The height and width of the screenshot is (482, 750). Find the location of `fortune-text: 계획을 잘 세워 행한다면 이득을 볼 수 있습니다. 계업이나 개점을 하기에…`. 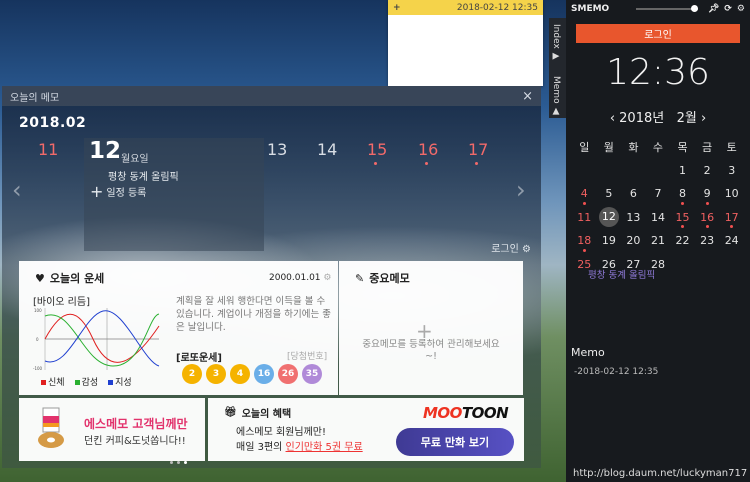

fortune-text: 계획을 잘 세워 행한다면 이득을 볼 수 있습니다. 계업이나 개점을 하기에… is located at coordinates (253, 314).